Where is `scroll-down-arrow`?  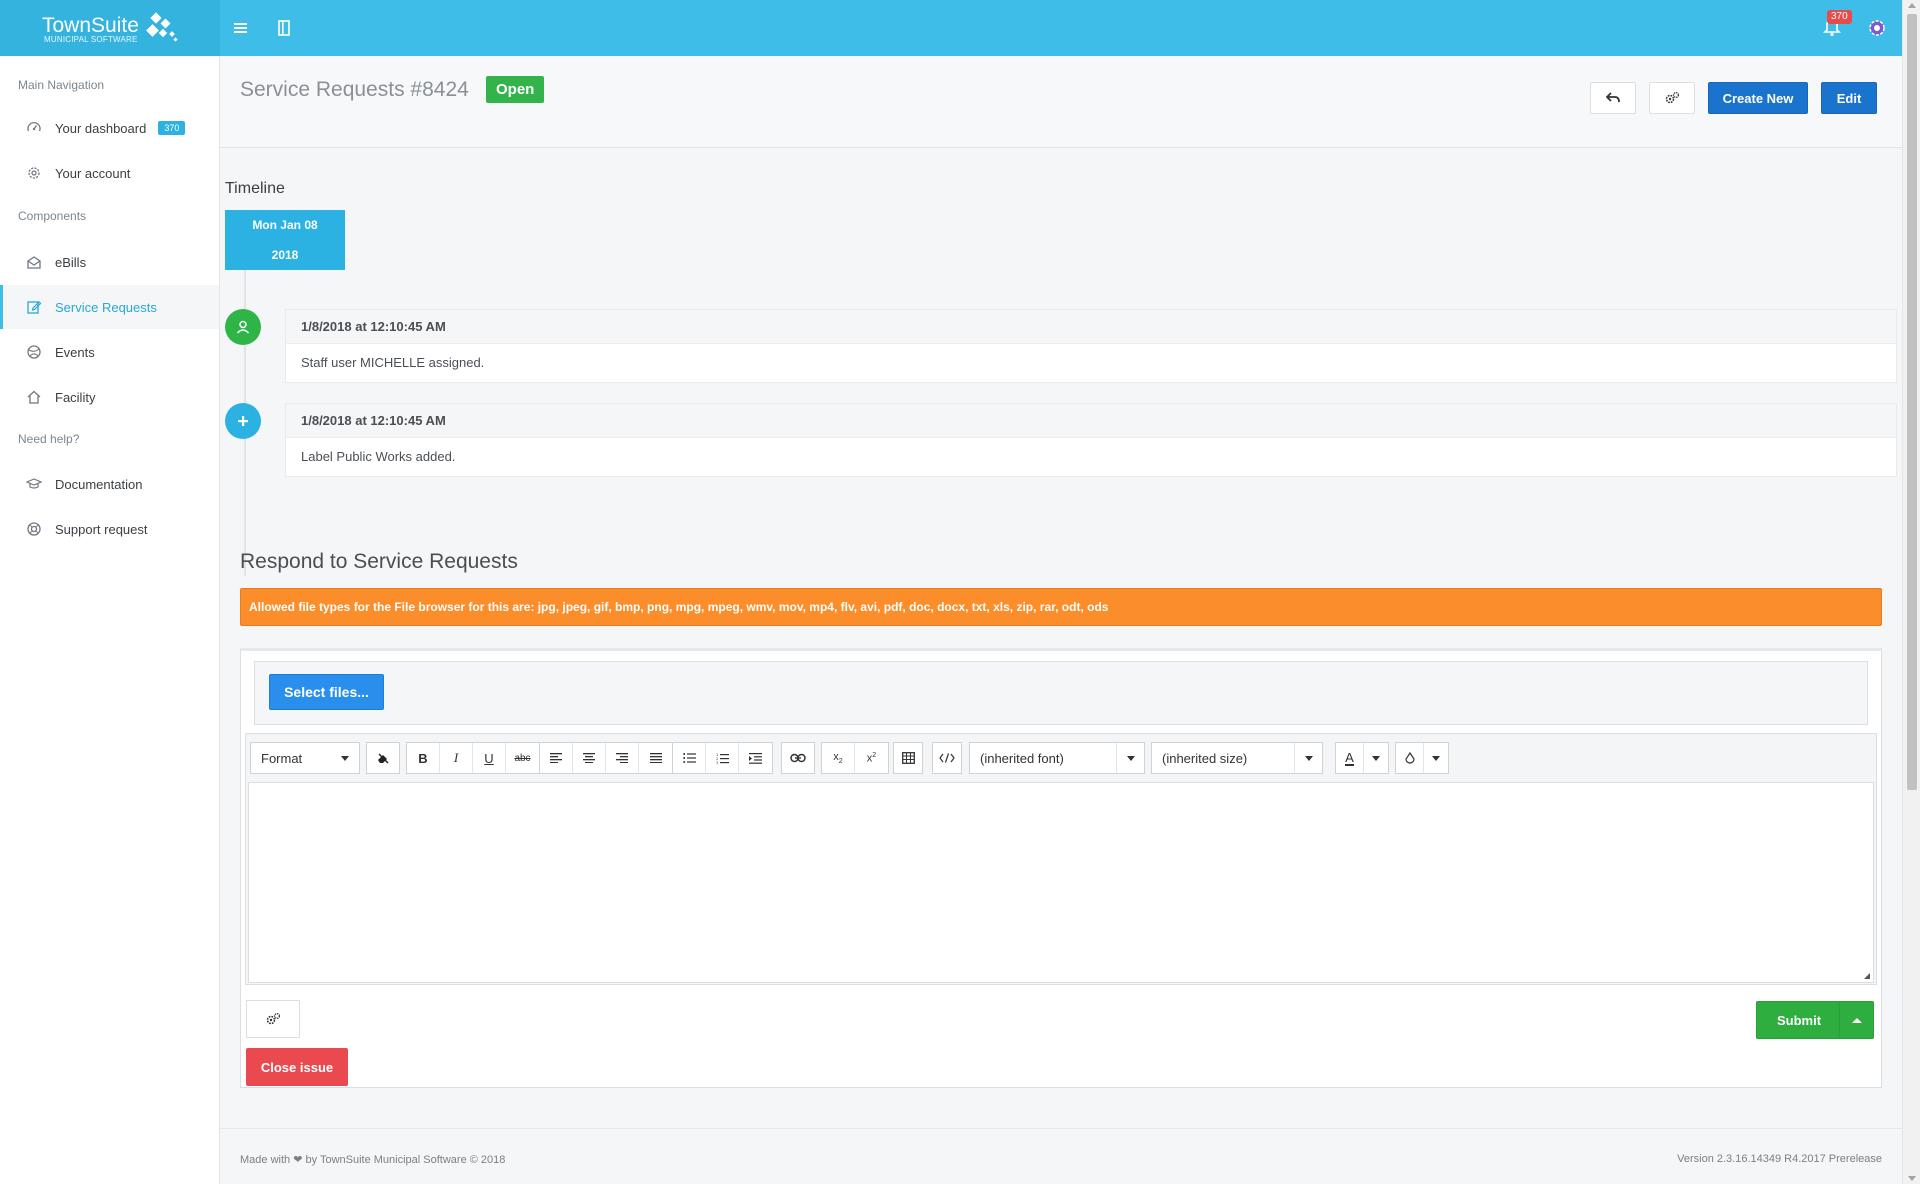
scroll-down-arrow is located at coordinates (1912, 1178).